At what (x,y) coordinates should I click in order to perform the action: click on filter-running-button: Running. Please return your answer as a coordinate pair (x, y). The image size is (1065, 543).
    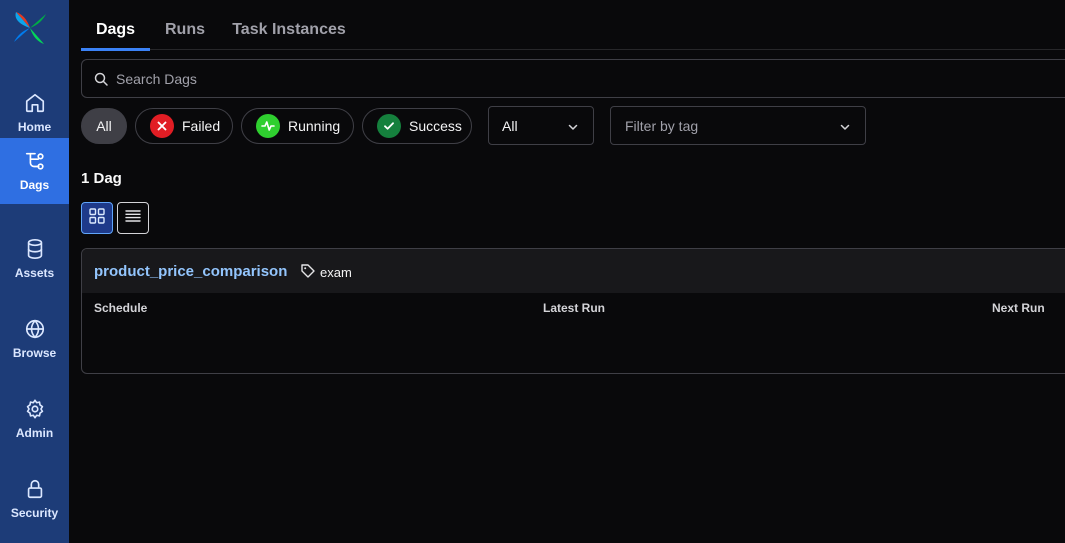
    Looking at the image, I should click on (297, 126).